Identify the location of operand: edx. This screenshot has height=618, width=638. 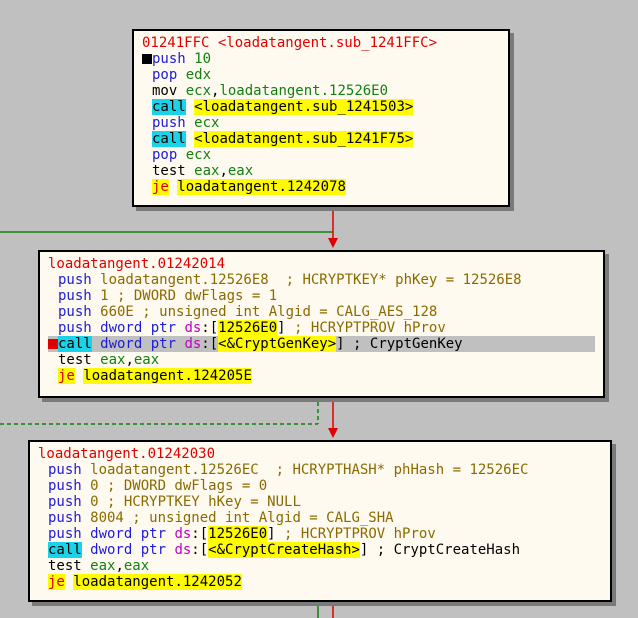
(194, 75).